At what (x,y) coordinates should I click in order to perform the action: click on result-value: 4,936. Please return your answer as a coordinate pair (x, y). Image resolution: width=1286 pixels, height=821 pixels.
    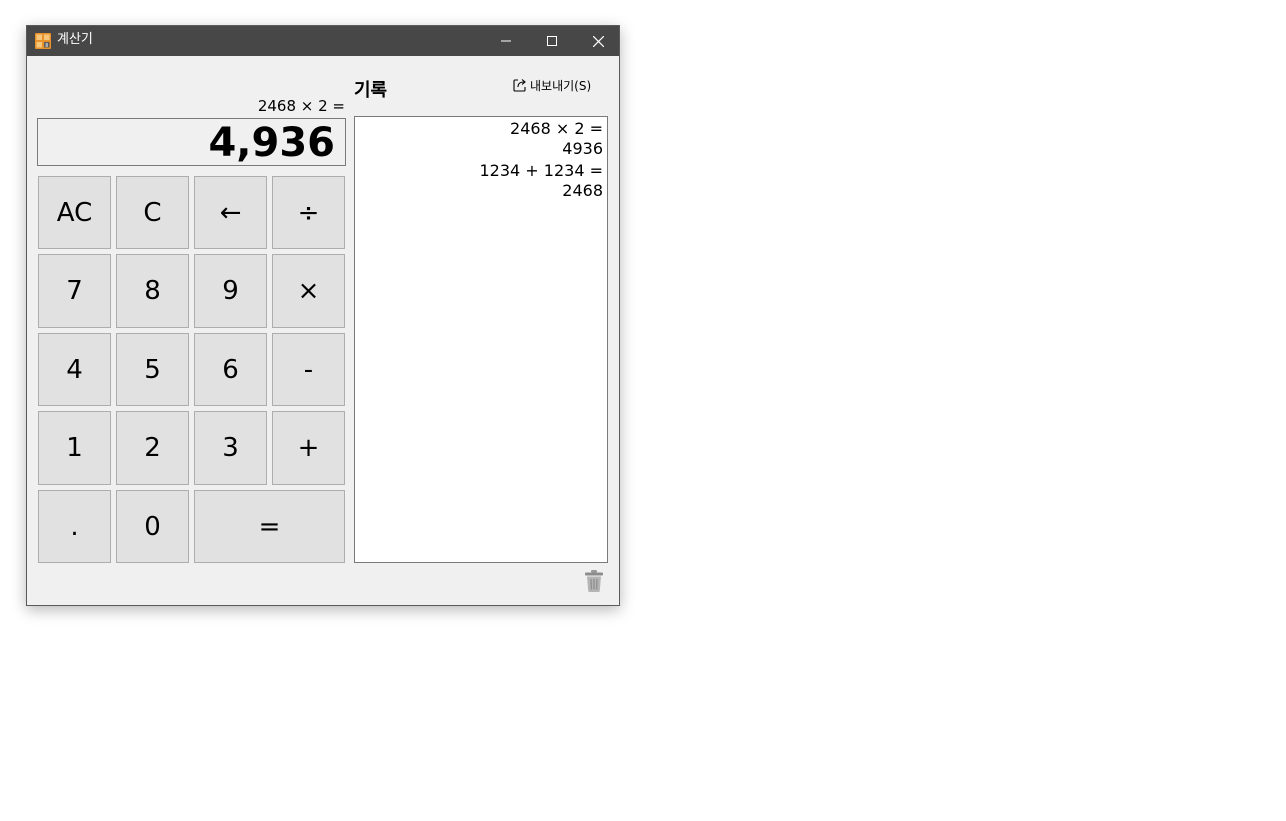
    Looking at the image, I should click on (271, 143).